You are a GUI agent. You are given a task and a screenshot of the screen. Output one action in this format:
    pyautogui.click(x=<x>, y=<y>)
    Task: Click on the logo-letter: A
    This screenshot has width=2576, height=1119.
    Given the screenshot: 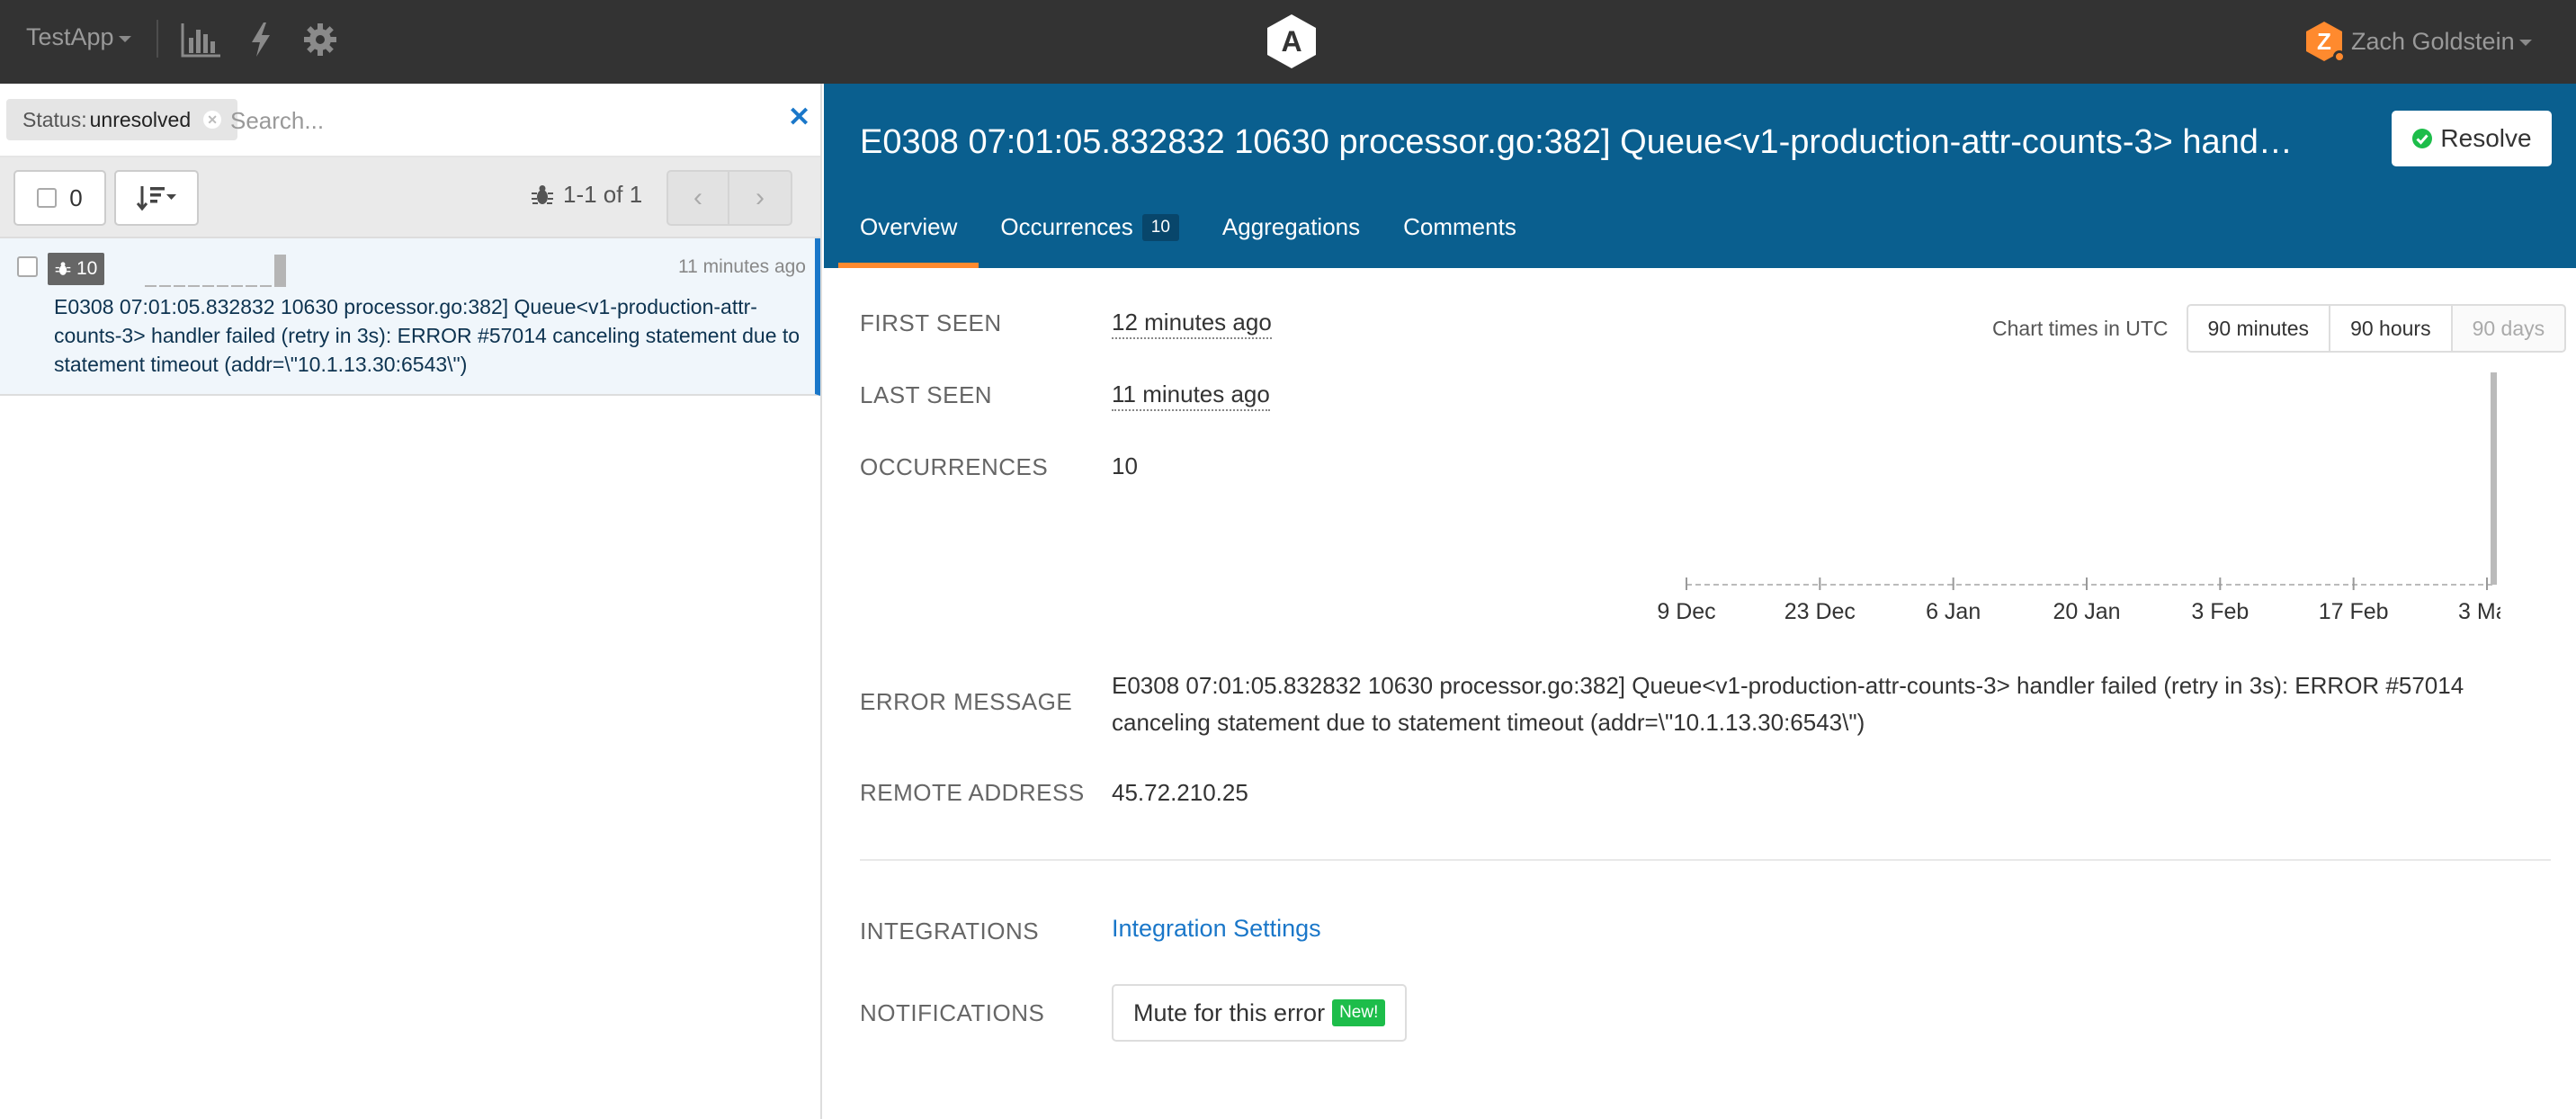 What is the action you would take?
    pyautogui.click(x=1291, y=41)
    